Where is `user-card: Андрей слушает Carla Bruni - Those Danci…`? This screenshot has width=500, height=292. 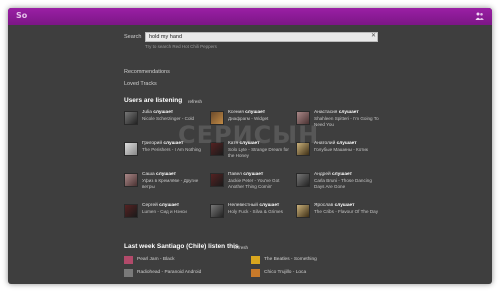 user-card: Андрей слушает Carla Bruni - Those Danci… is located at coordinates (338, 183).